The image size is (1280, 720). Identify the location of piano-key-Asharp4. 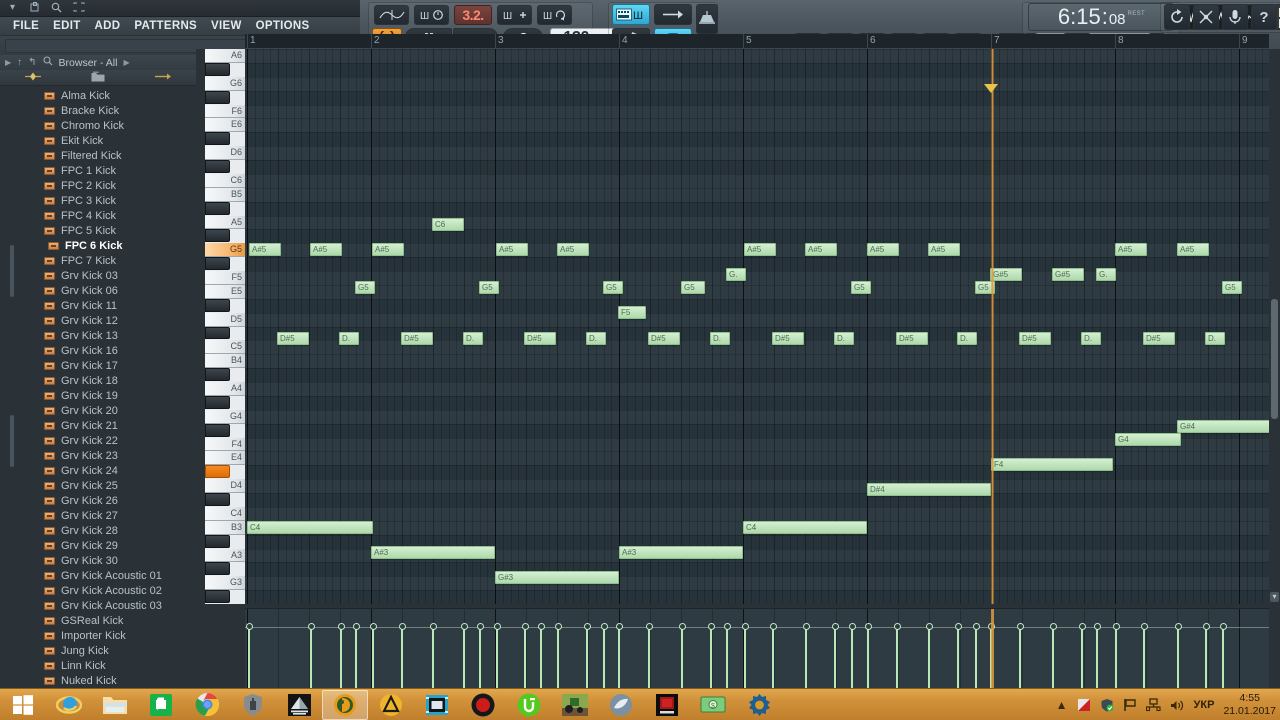
(217, 374).